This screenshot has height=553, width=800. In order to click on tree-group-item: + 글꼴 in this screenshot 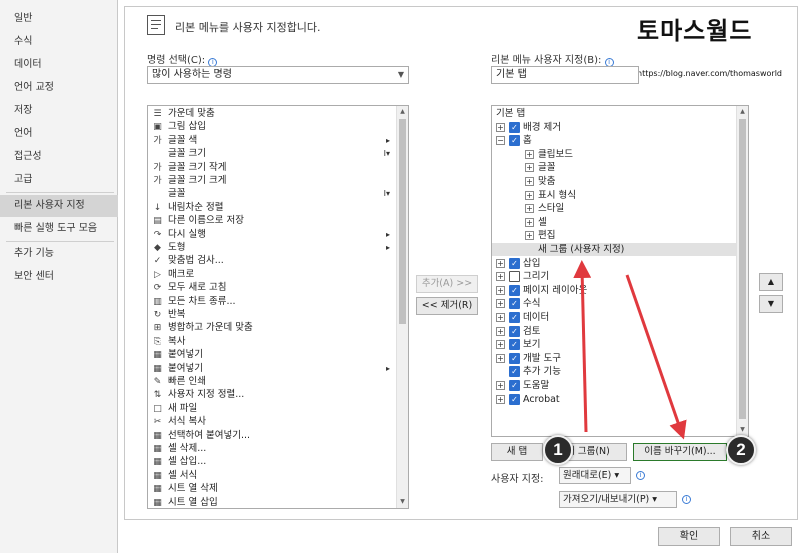, I will do `click(614, 167)`.